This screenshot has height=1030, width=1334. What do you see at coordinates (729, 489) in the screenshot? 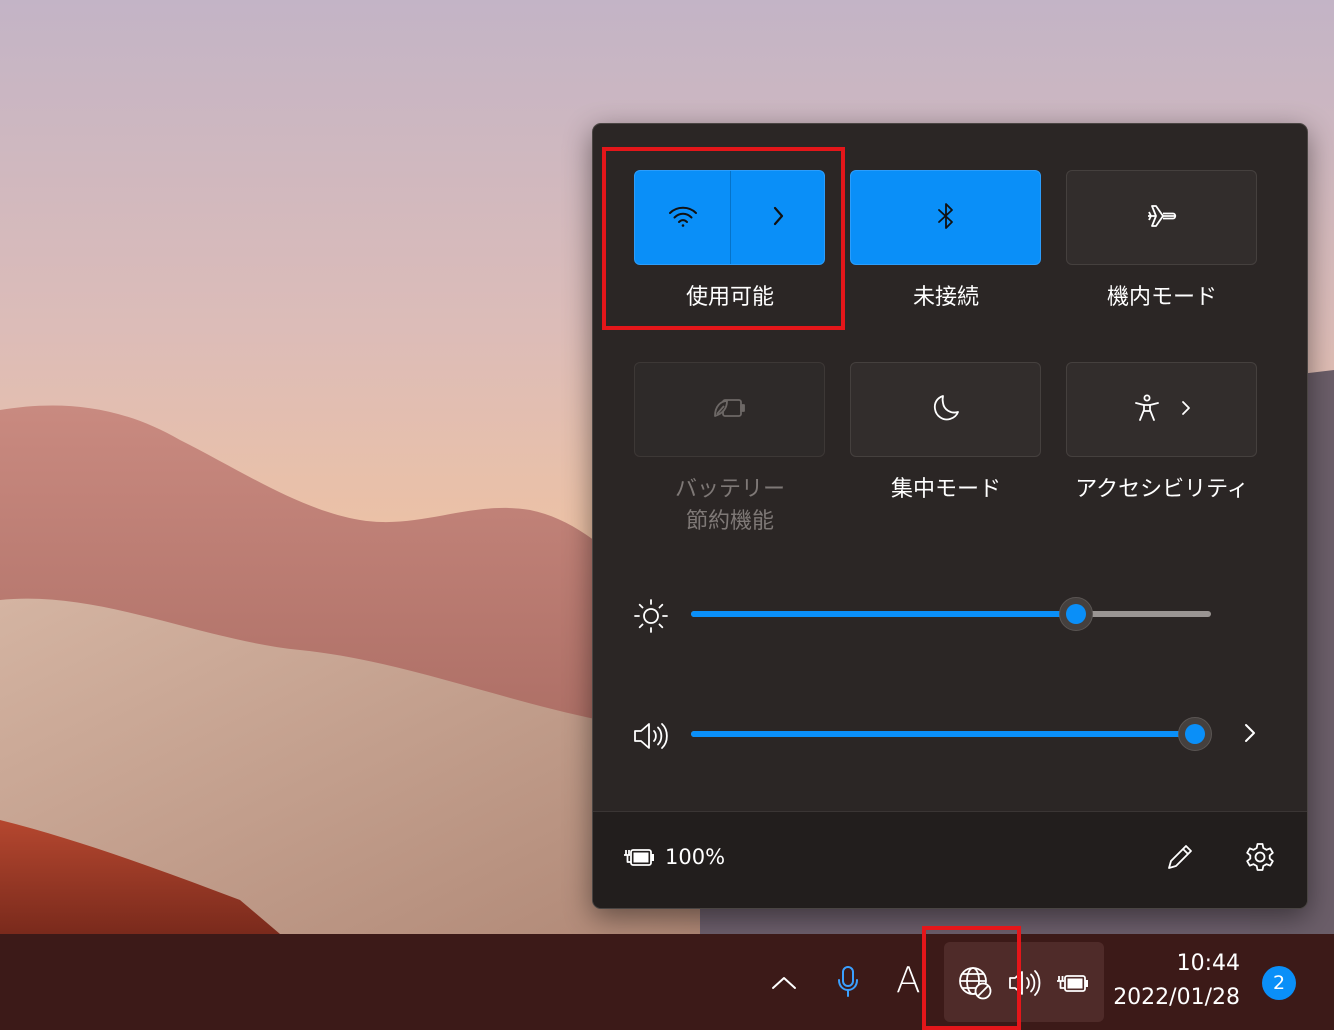
I see `battery-saver-label-line1: バッテリー` at bounding box center [729, 489].